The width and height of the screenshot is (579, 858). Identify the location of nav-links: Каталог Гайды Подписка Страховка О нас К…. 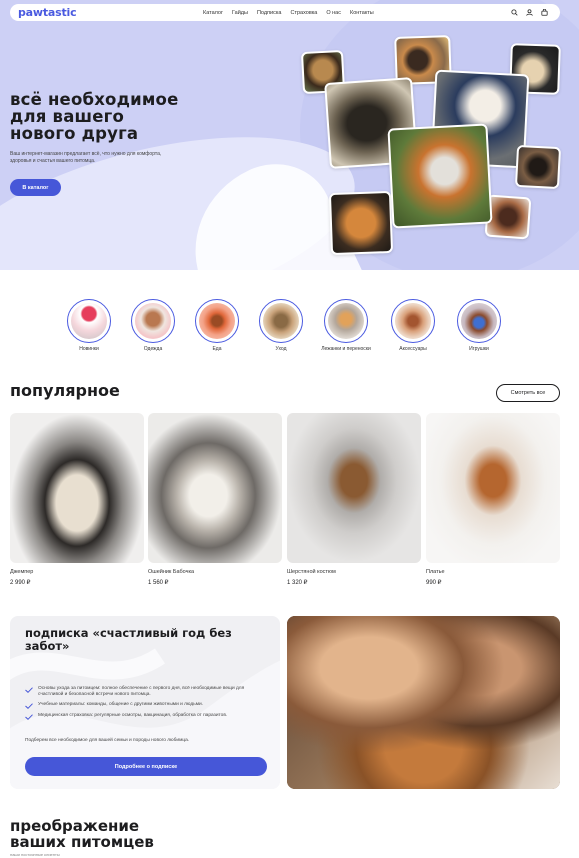
(288, 12).